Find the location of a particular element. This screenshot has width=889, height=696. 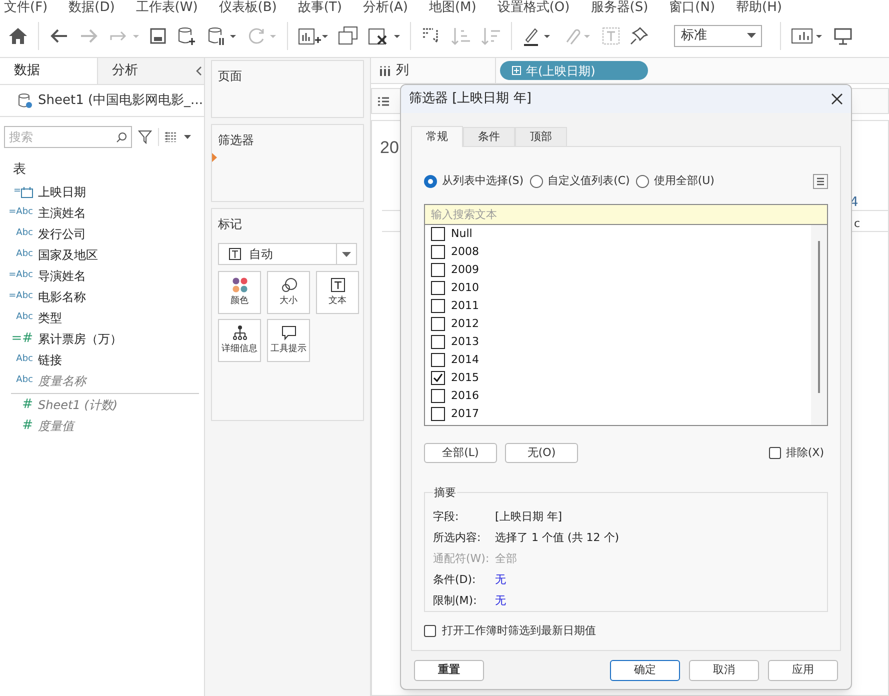

save-icon is located at coordinates (158, 35).